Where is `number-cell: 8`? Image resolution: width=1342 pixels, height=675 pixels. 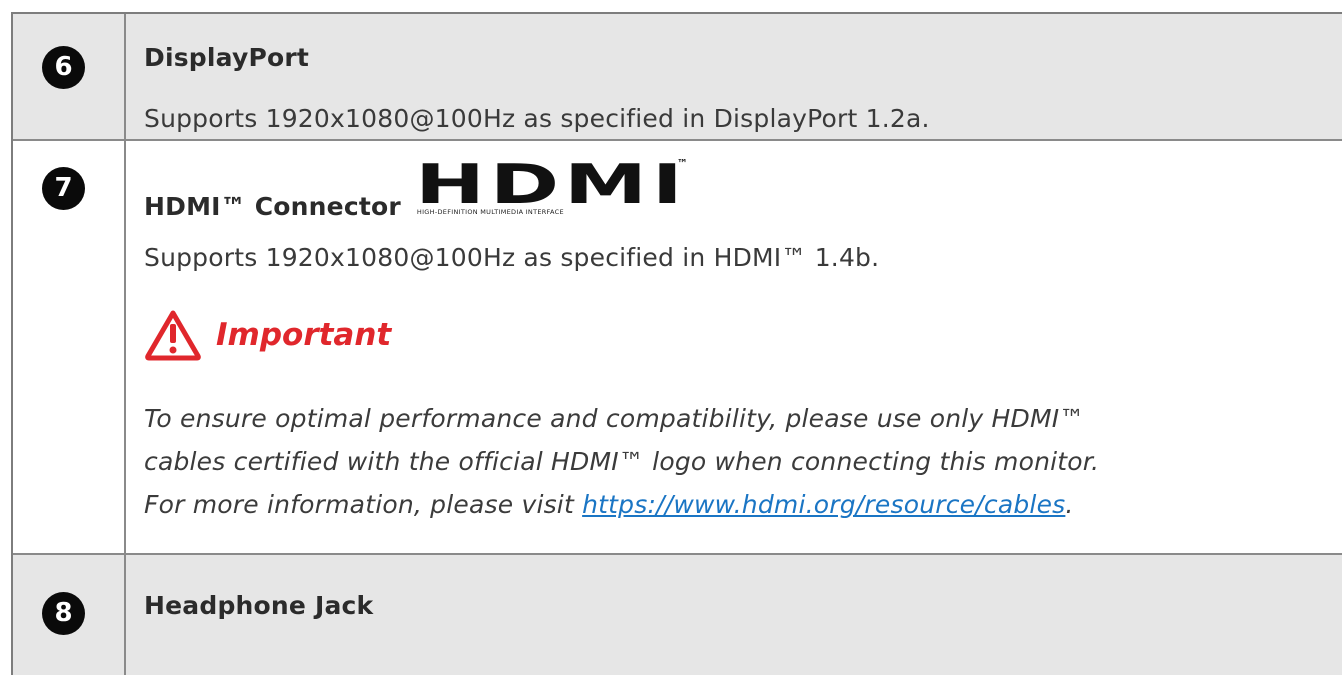 number-cell: 8 is located at coordinates (69, 615).